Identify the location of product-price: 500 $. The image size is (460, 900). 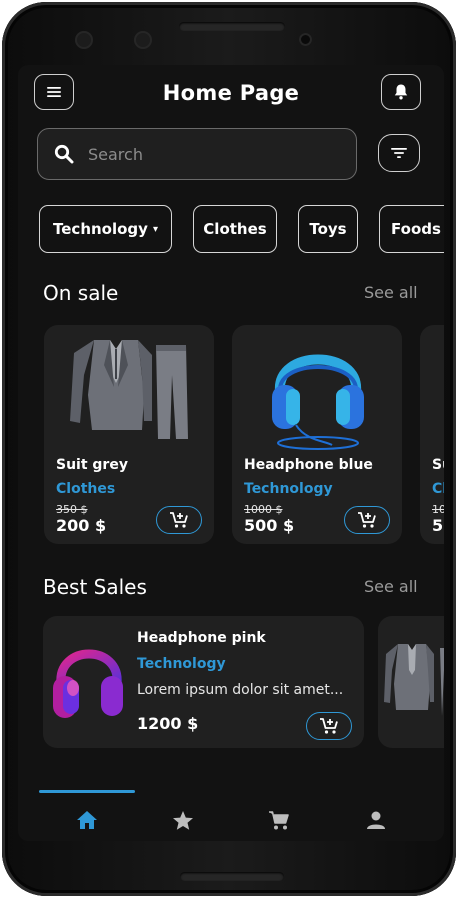
(269, 525).